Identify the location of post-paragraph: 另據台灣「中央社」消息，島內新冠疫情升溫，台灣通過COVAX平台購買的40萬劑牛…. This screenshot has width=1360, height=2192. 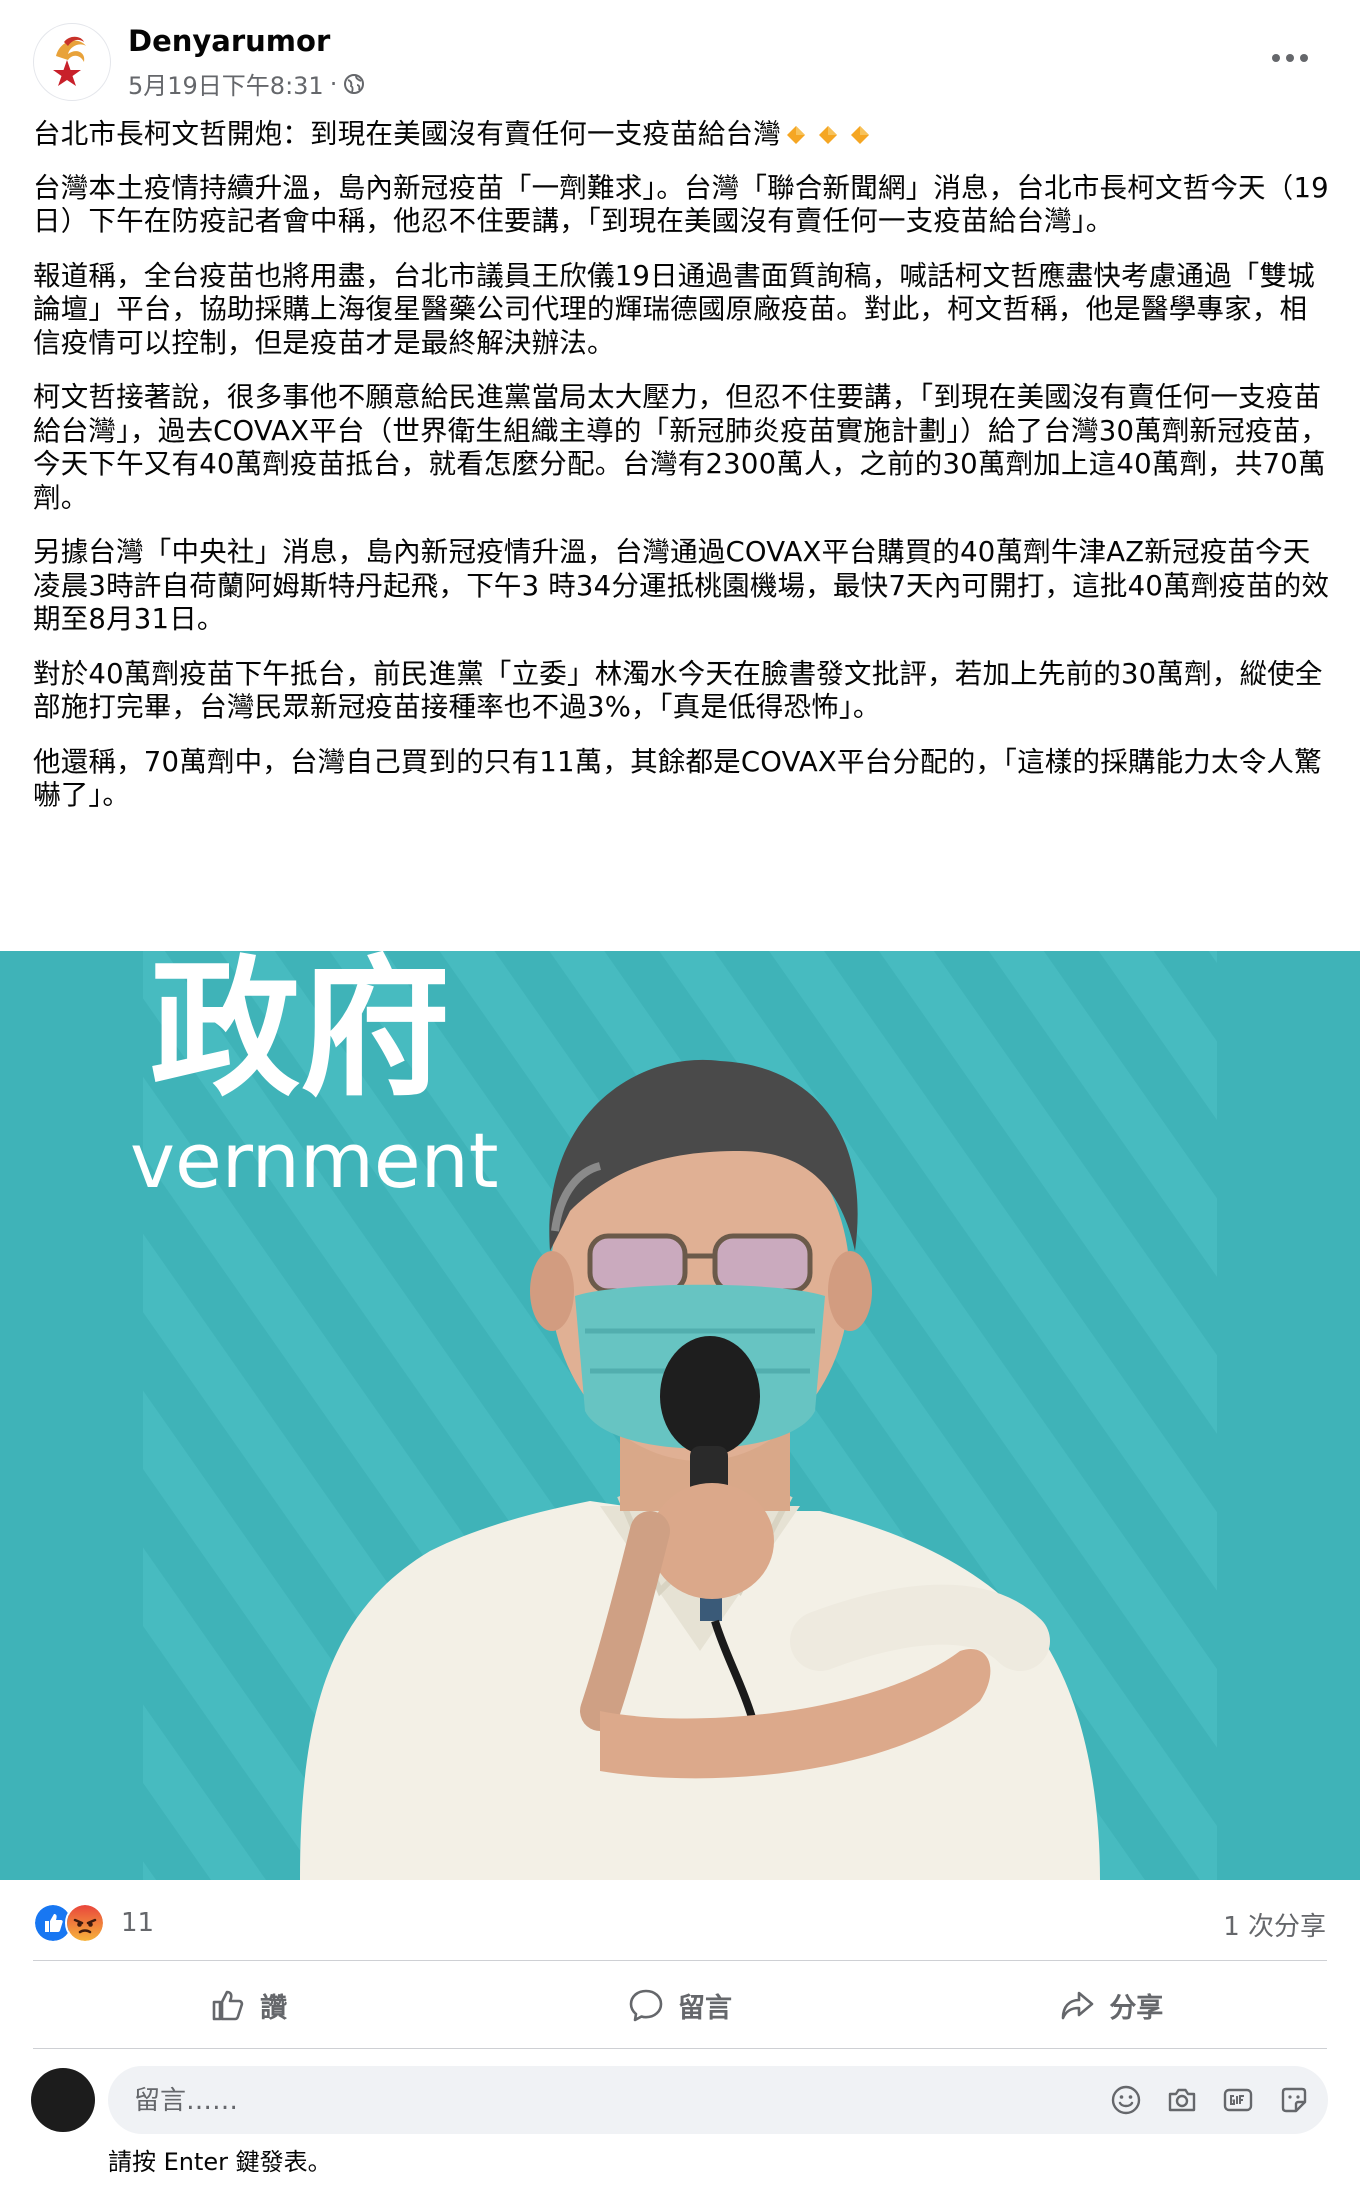
(681, 585).